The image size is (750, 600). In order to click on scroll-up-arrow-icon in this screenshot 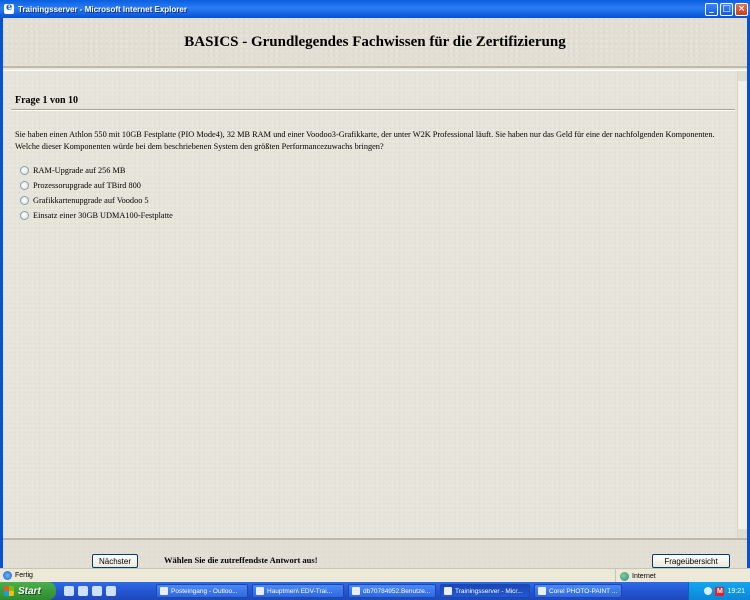, I will do `click(742, 76)`.